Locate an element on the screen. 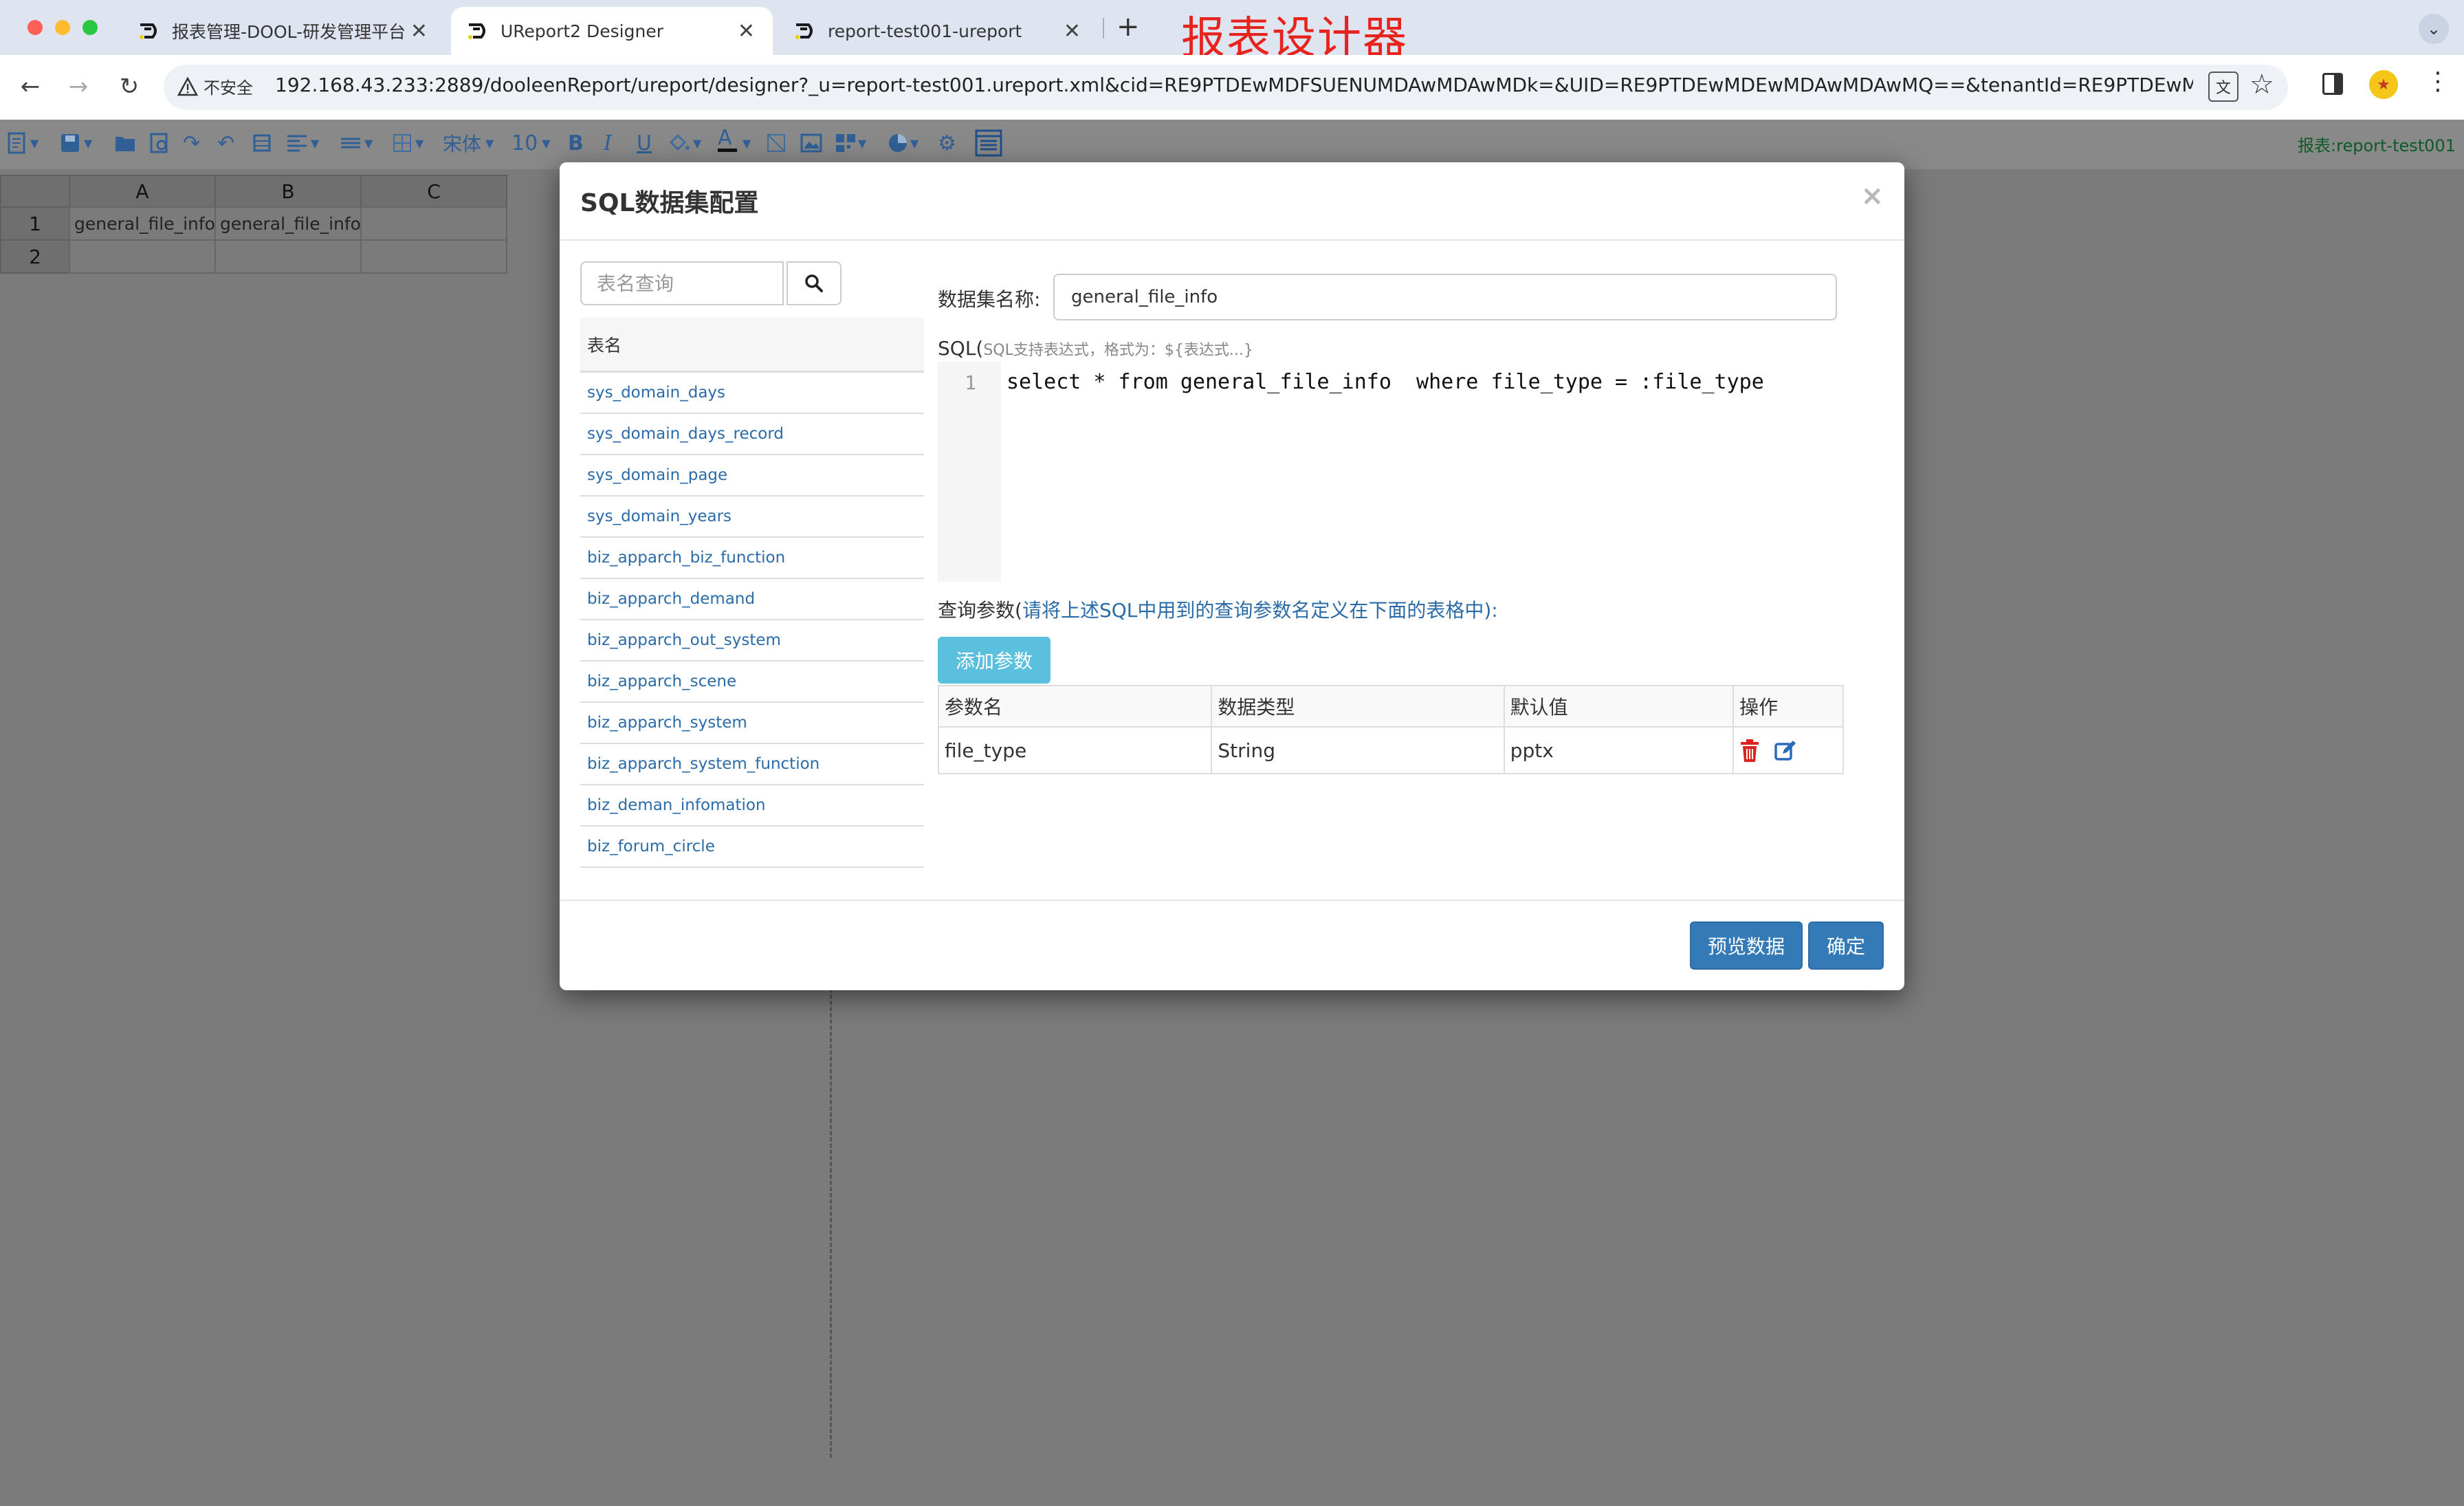  cell-c2 is located at coordinates (434, 256).